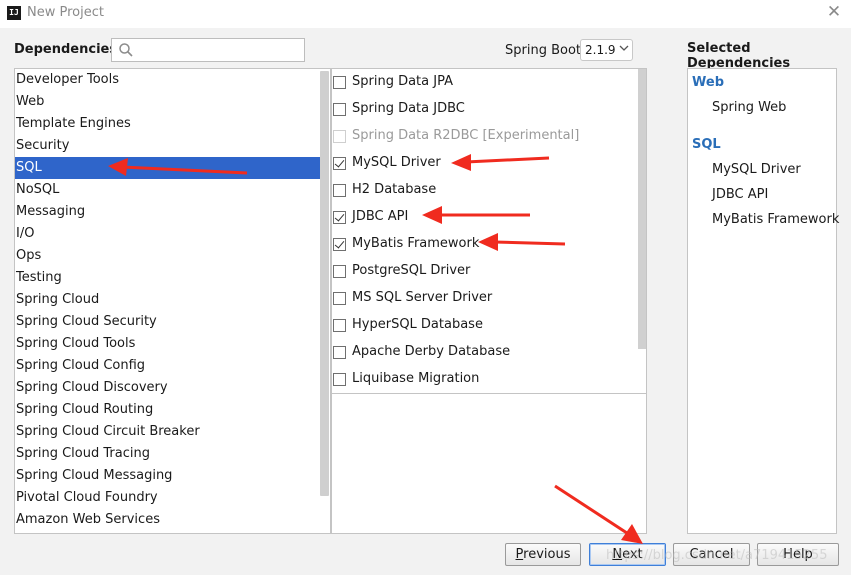 This screenshot has height=575, width=851. I want to click on category-item: Spring Cloud Messaging, so click(167, 476).